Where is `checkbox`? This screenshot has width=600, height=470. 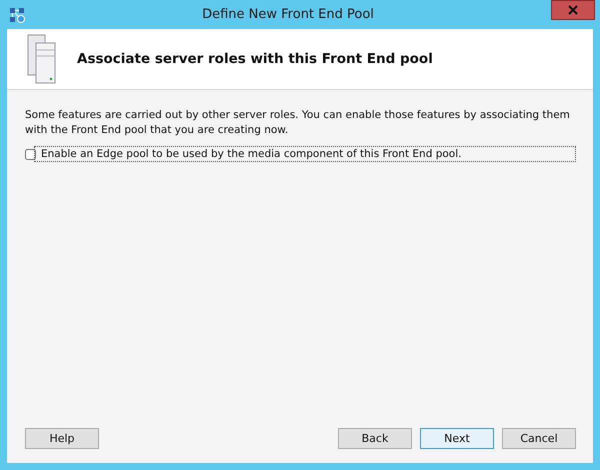 checkbox is located at coordinates (30, 154).